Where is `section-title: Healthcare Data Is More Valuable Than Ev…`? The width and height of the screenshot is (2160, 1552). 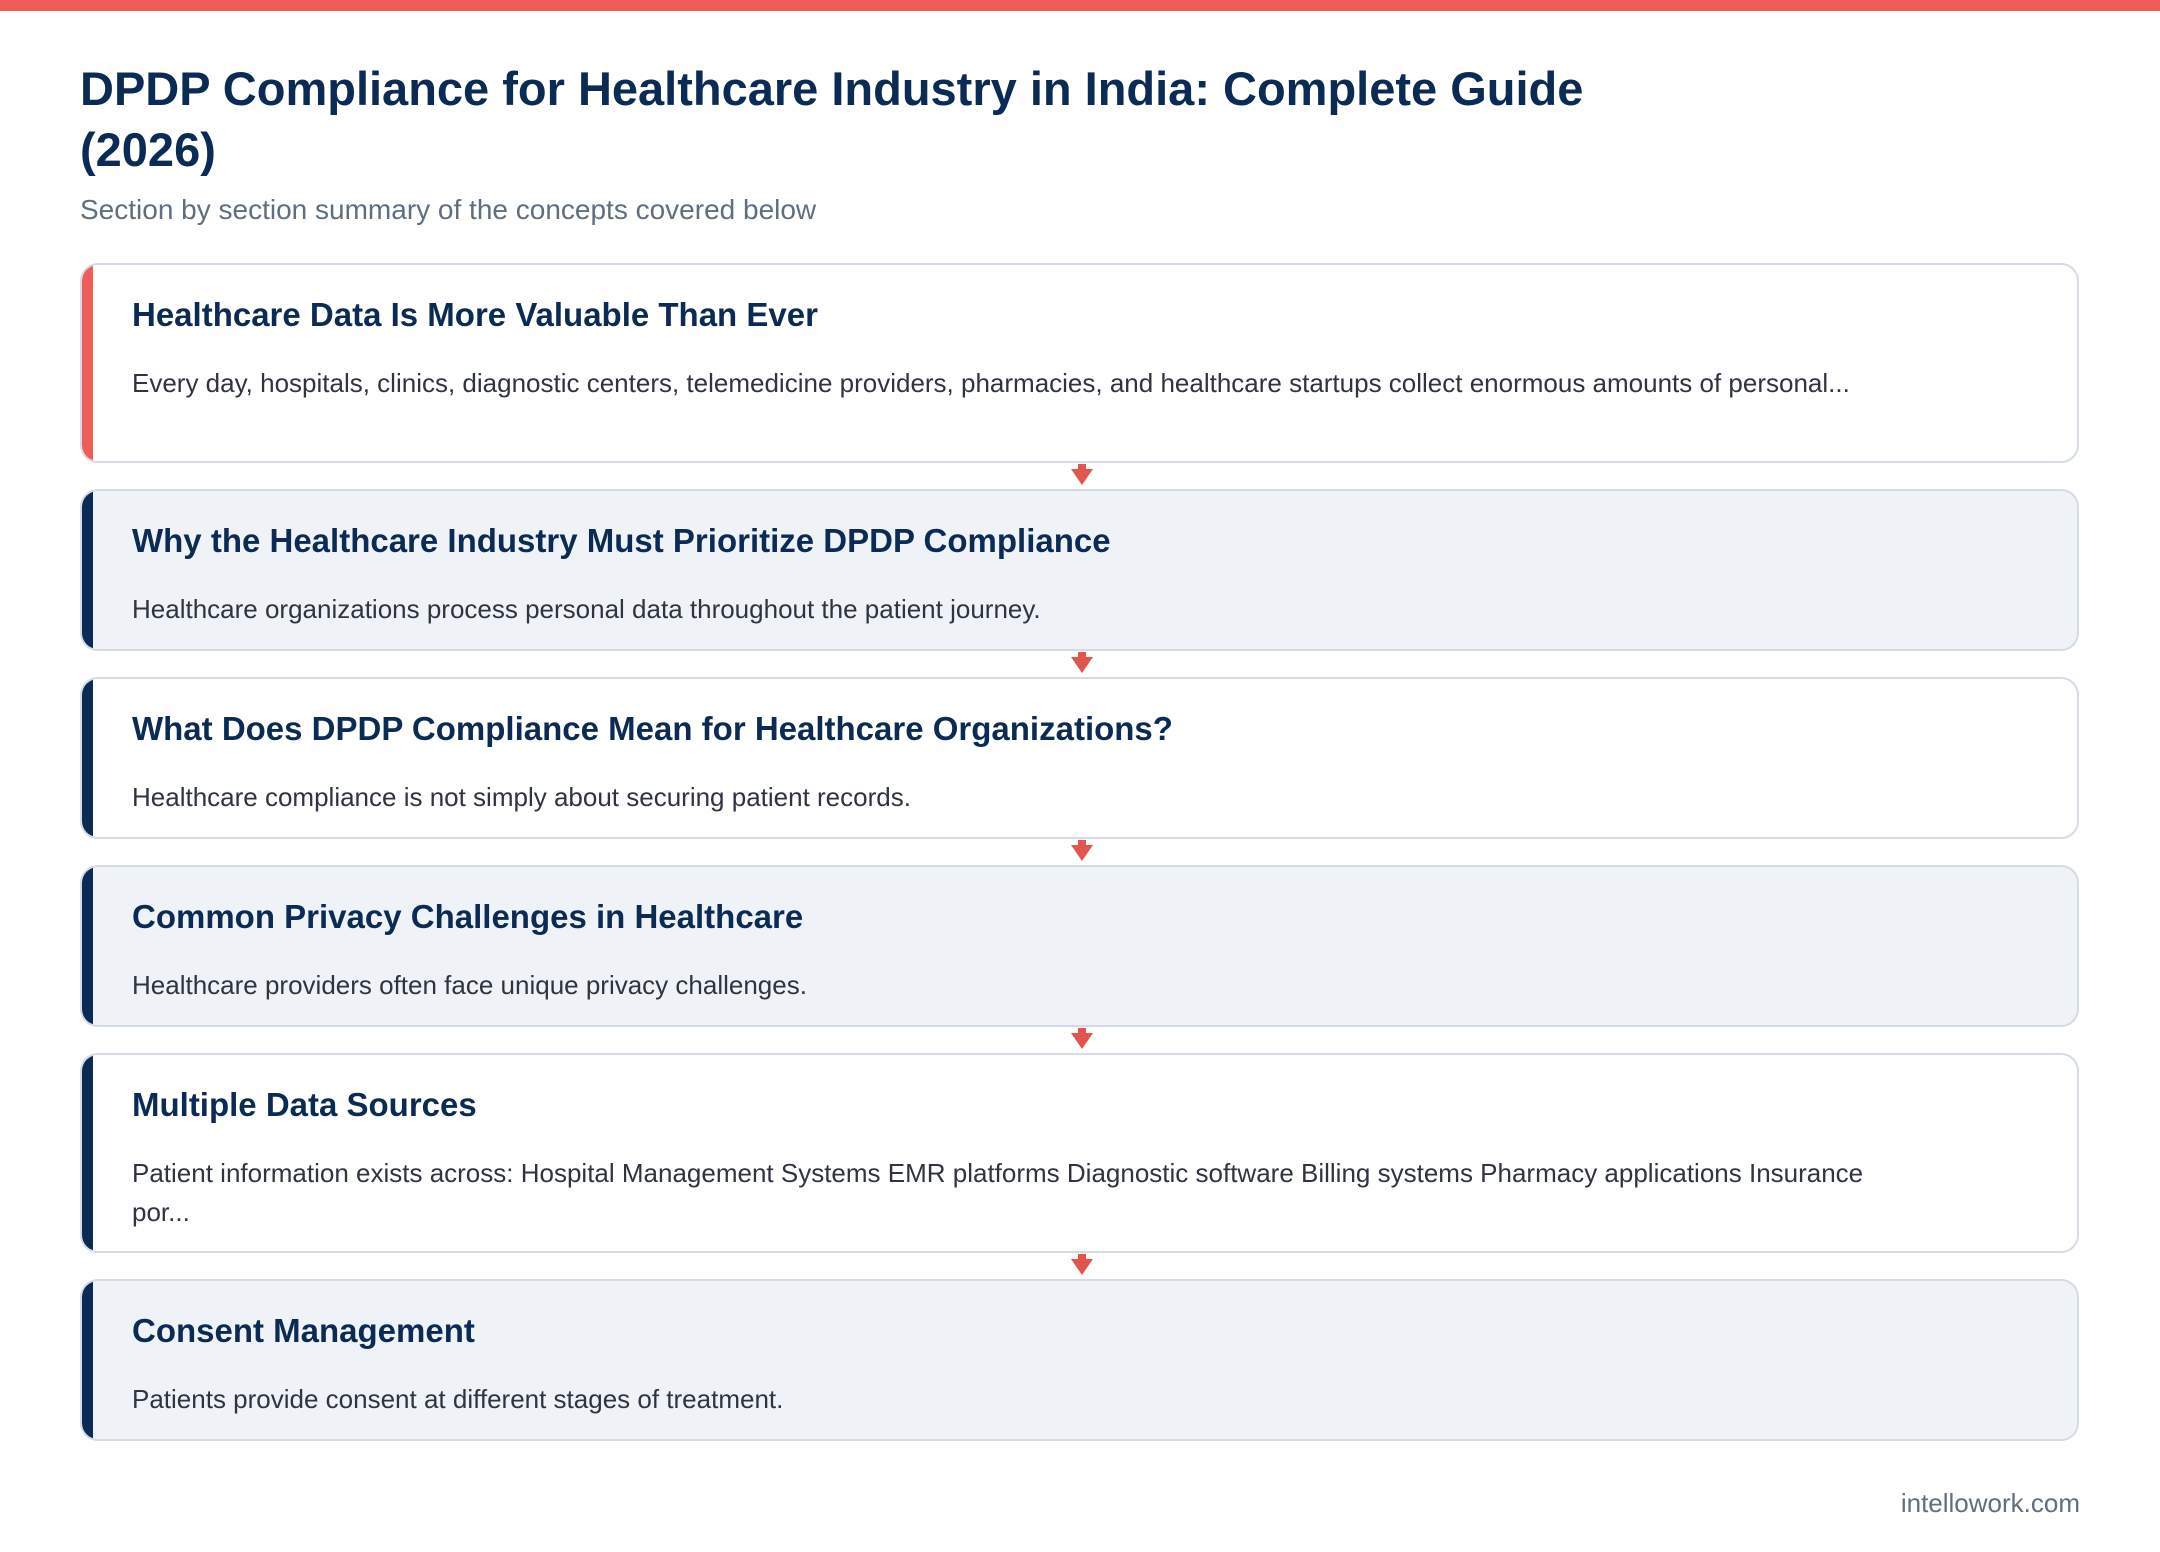 section-title: Healthcare Data Is More Valuable Than Ev… is located at coordinates (475, 314).